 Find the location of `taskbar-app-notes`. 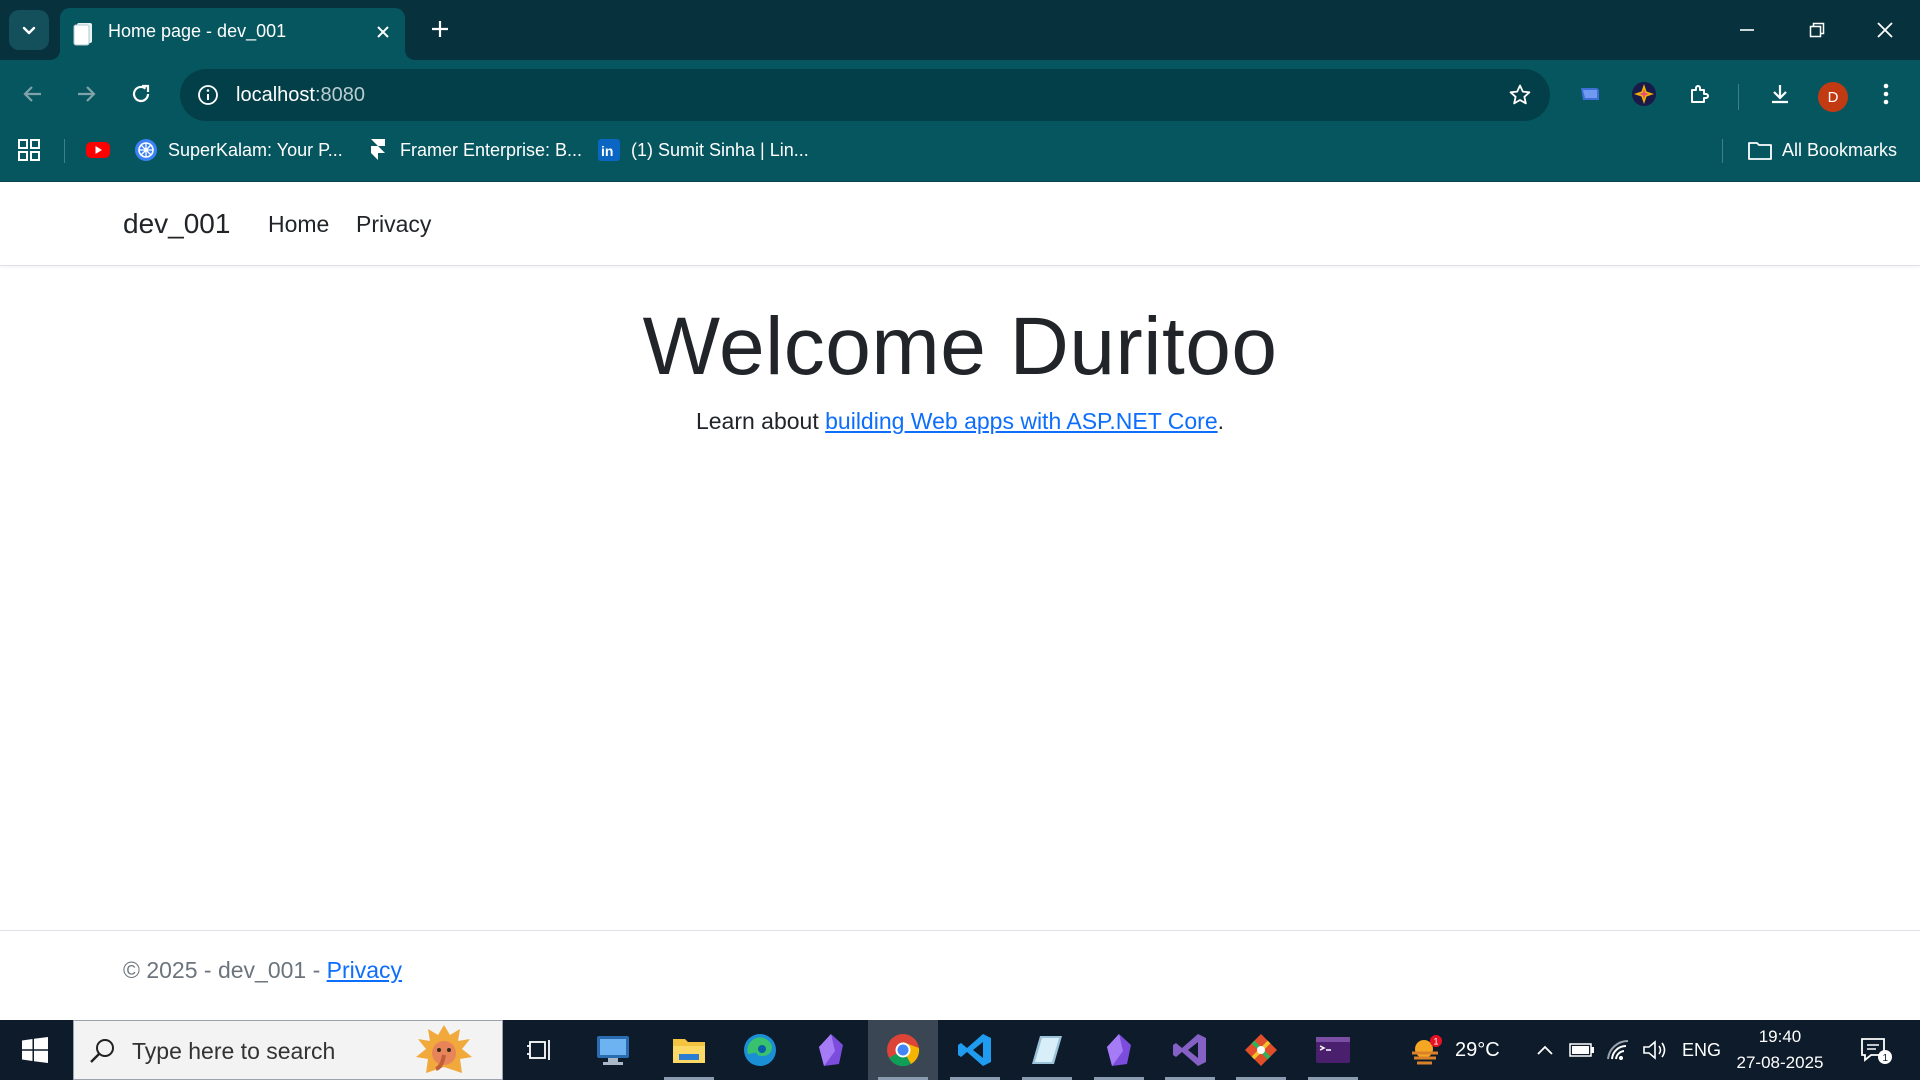

taskbar-app-notes is located at coordinates (1047, 1050).